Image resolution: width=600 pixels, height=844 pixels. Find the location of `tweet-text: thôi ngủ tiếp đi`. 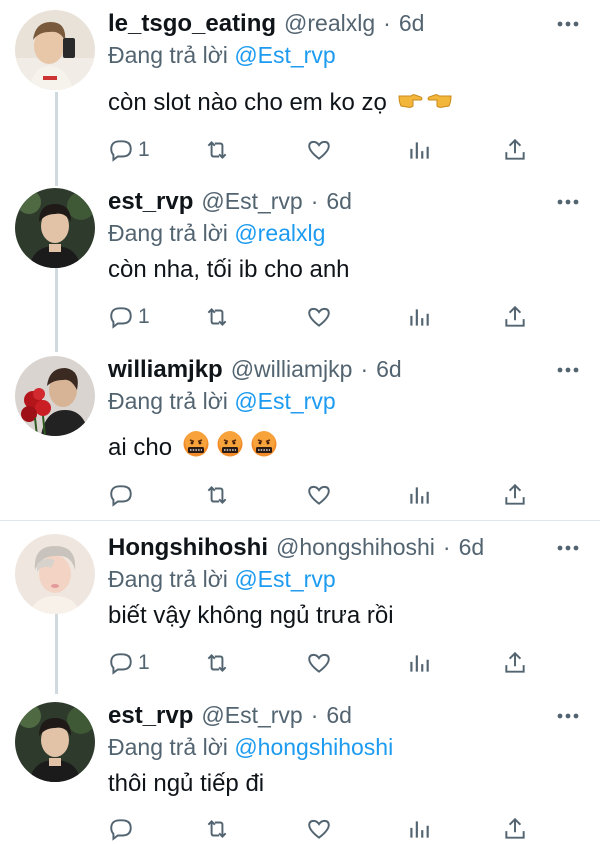

tweet-text: thôi ngủ tiếp đi is located at coordinates (186, 784).